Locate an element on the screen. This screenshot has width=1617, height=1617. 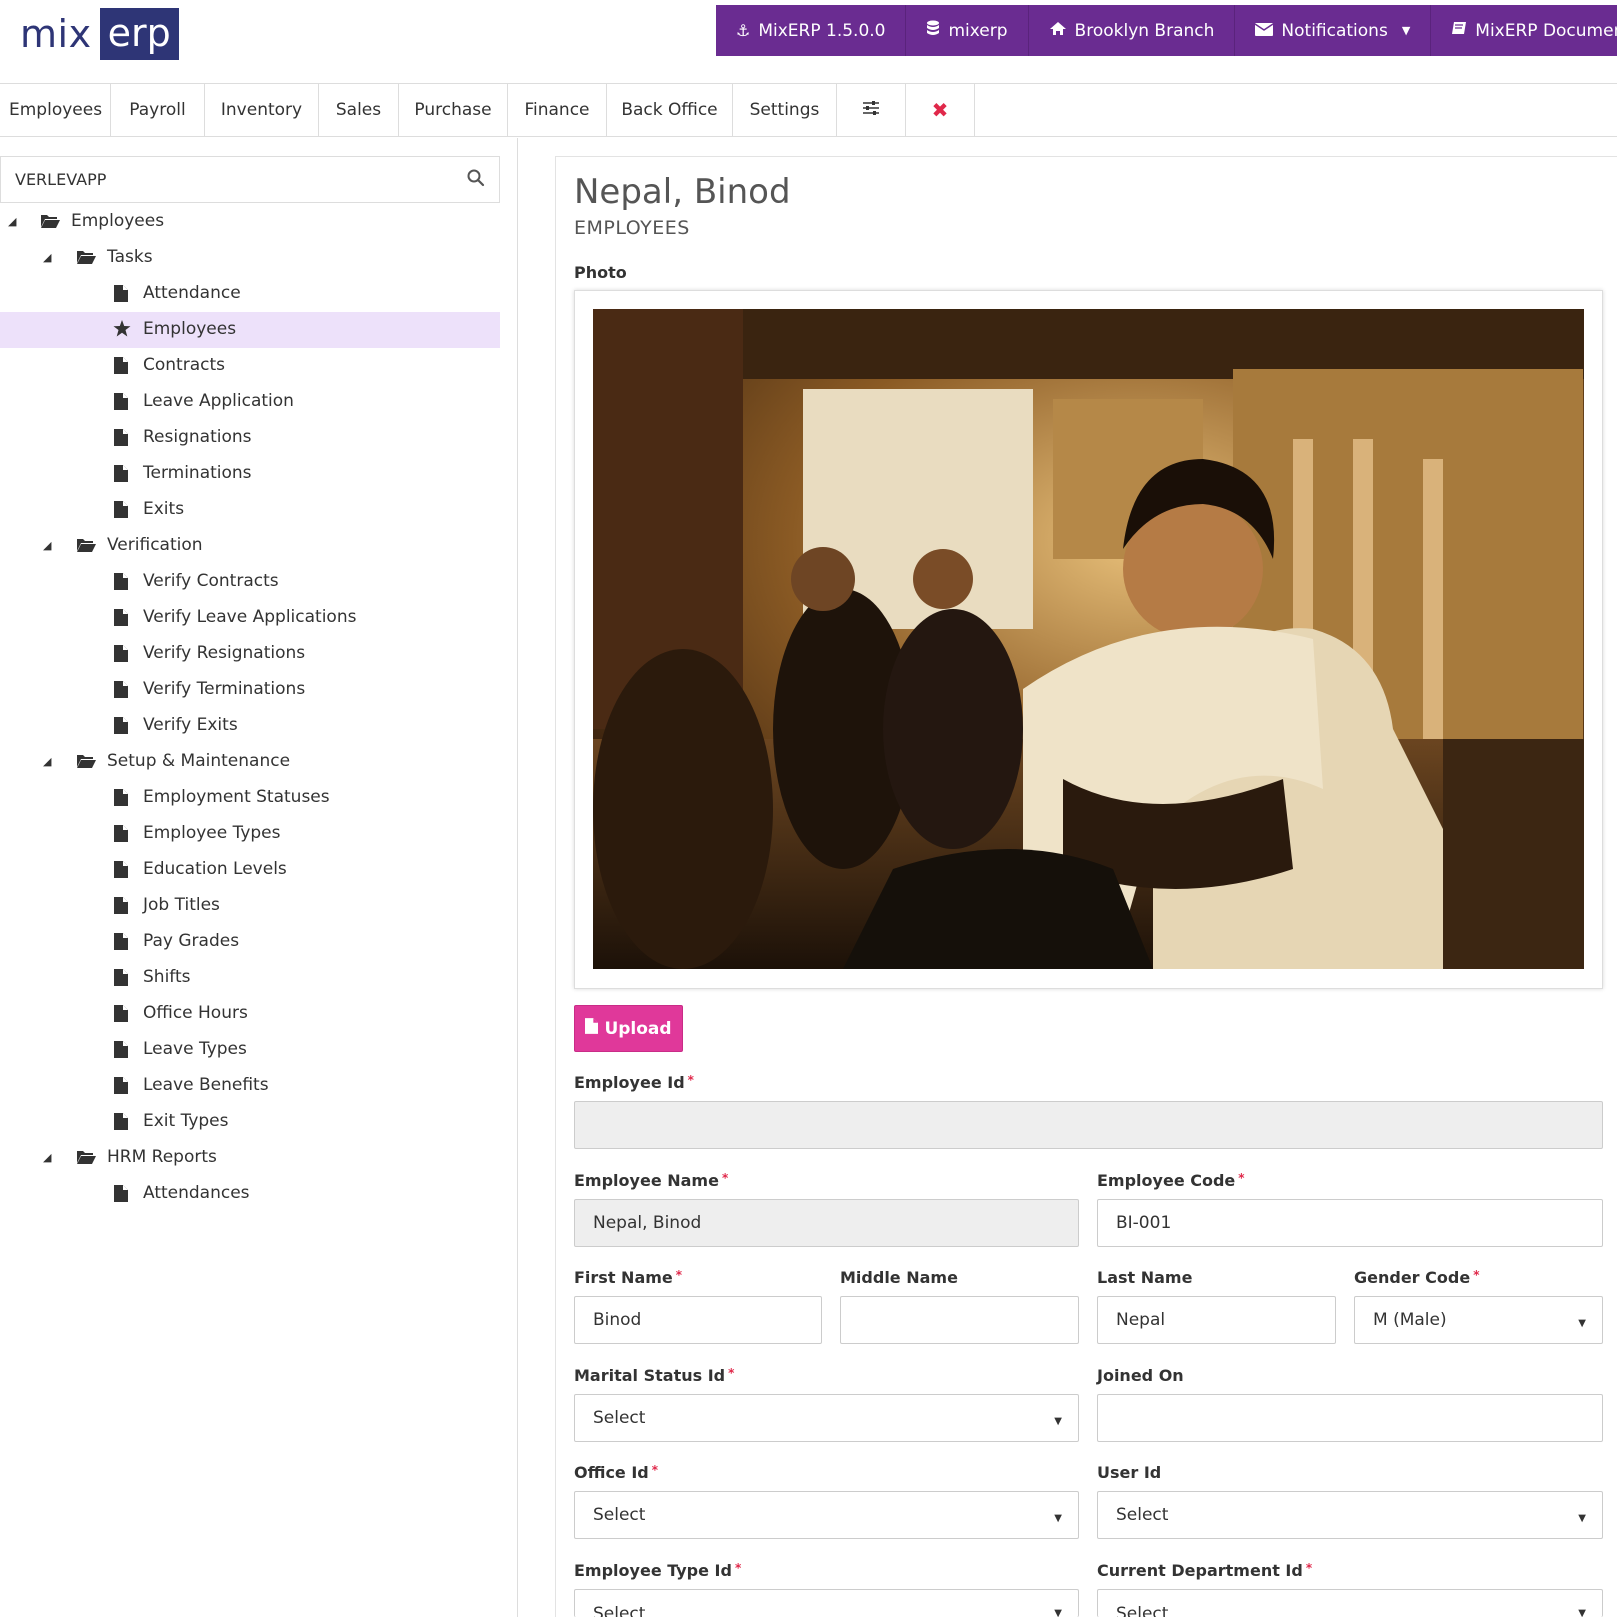
tab-employees: Employees is located at coordinates (55, 110).